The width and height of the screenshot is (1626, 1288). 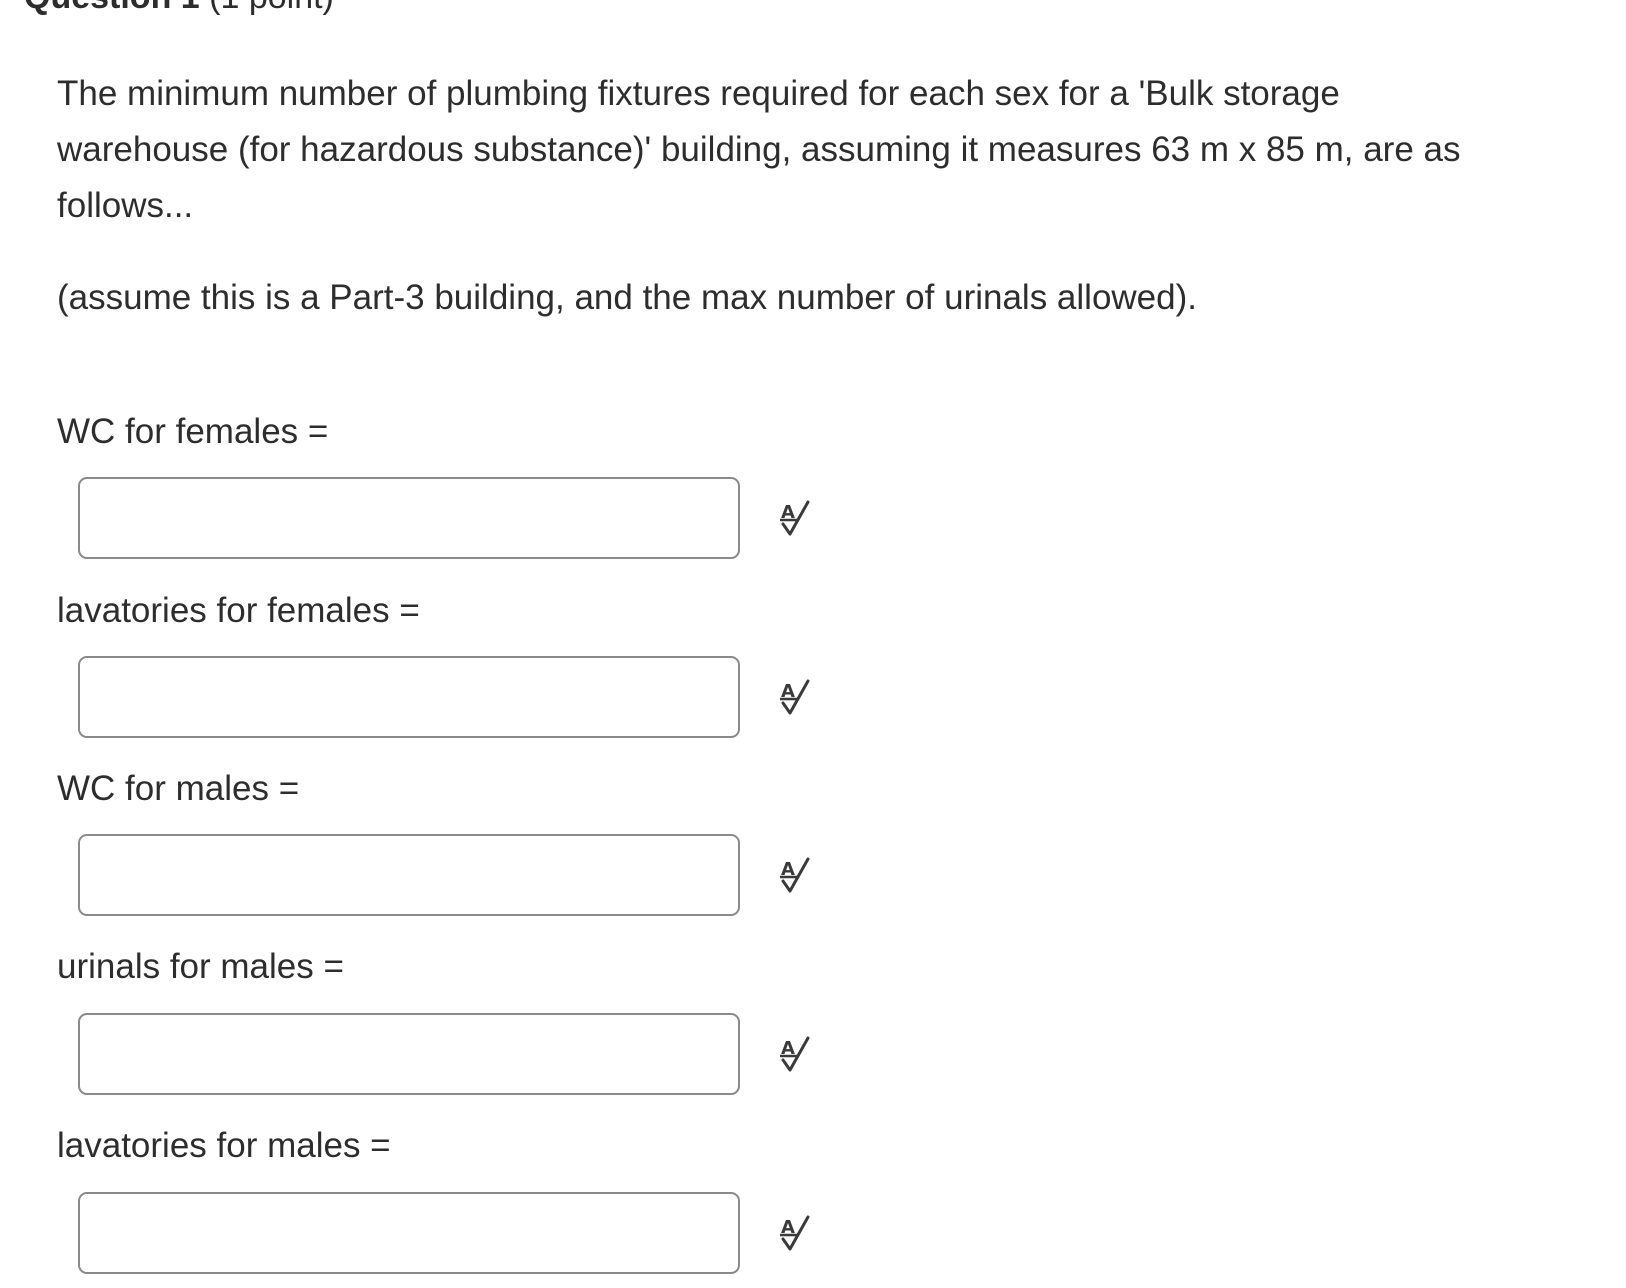 I want to click on field-label-lavatories-females: lavatories for females =, so click(x=238, y=610).